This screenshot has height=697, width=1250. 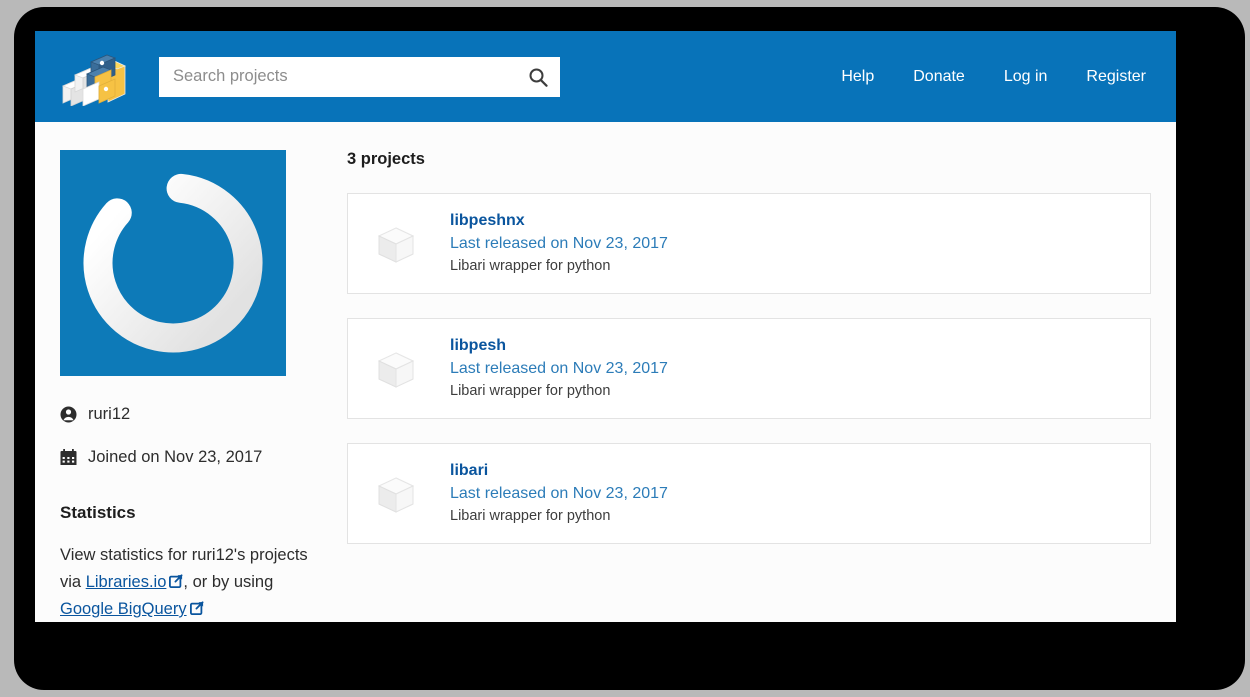 What do you see at coordinates (939, 77) in the screenshot?
I see `nav-link-donate: Donate` at bounding box center [939, 77].